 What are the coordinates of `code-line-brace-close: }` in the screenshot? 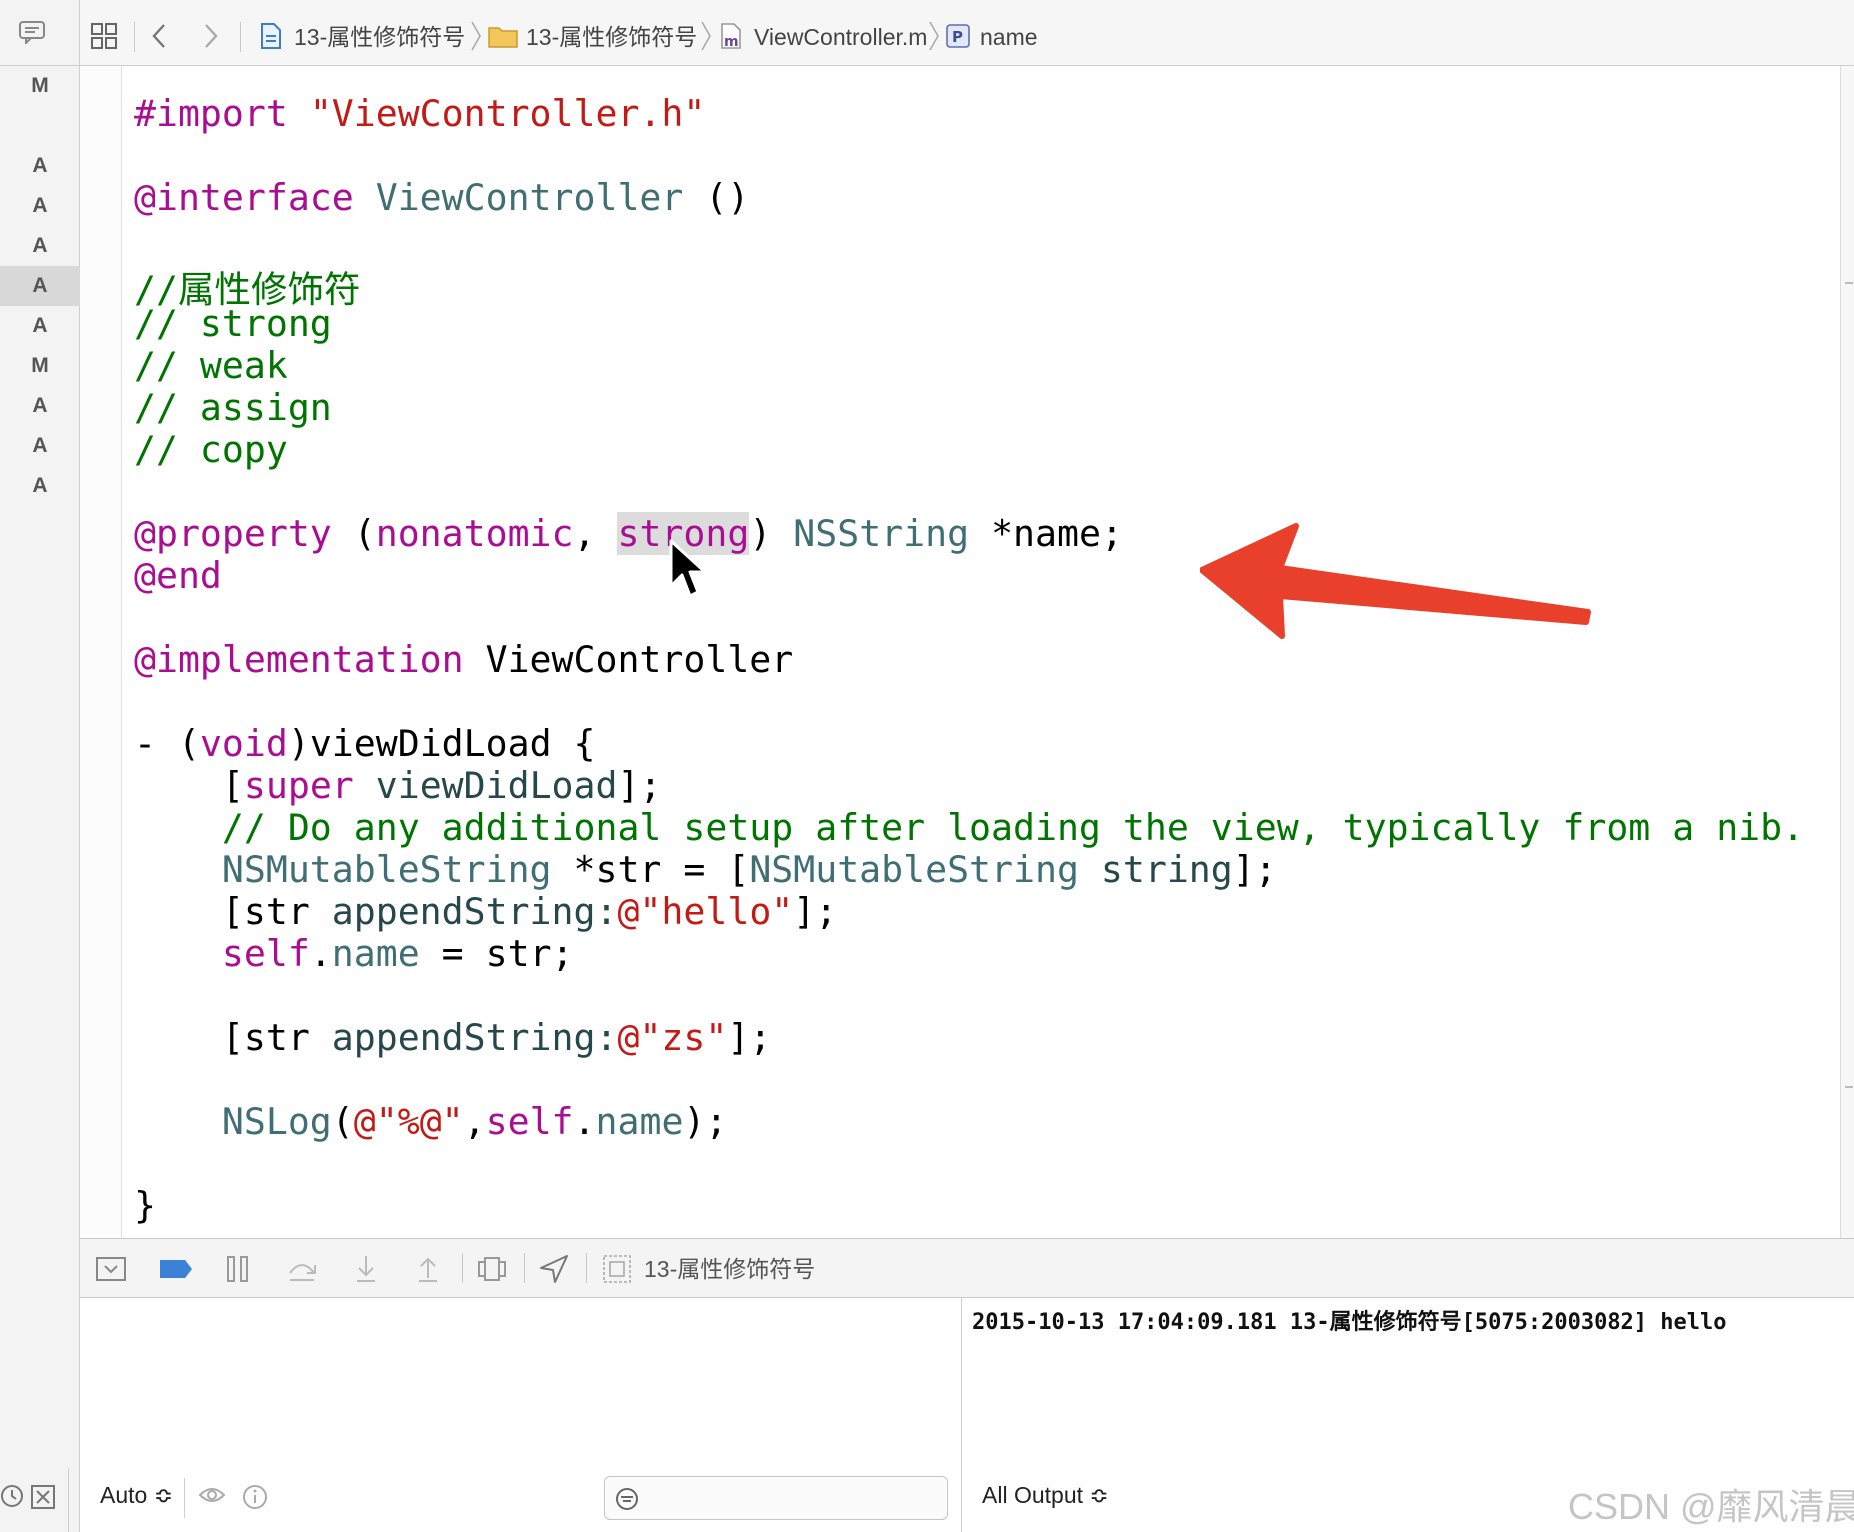 It's located at (145, 1205).